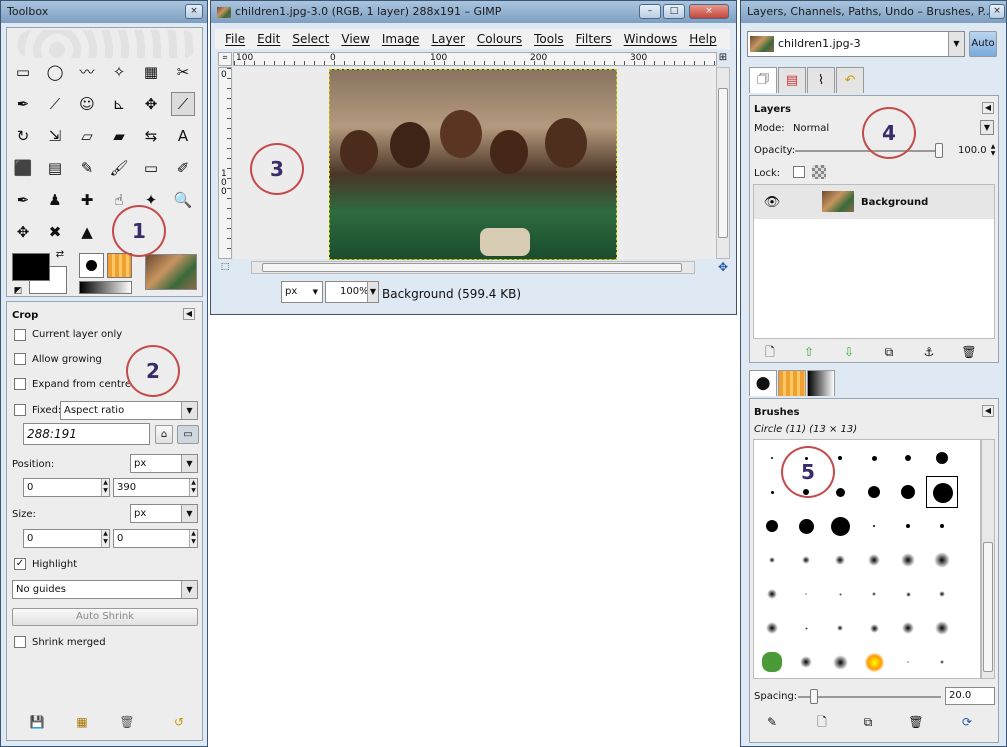 Image resolution: width=1007 pixels, height=747 pixels. Describe the element at coordinates (987, 127) in the screenshot. I see `chevron-down-icon: ▼` at that location.